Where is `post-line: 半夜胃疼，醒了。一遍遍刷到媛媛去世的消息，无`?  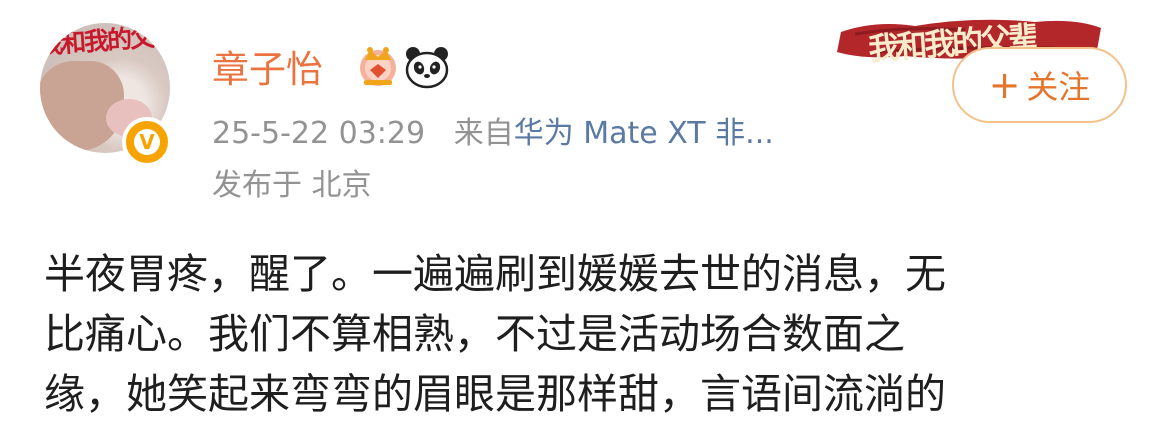 post-line: 半夜胃疼，醒了。一遍遍刷到媛媛去世的消息，无 is located at coordinates (495, 274).